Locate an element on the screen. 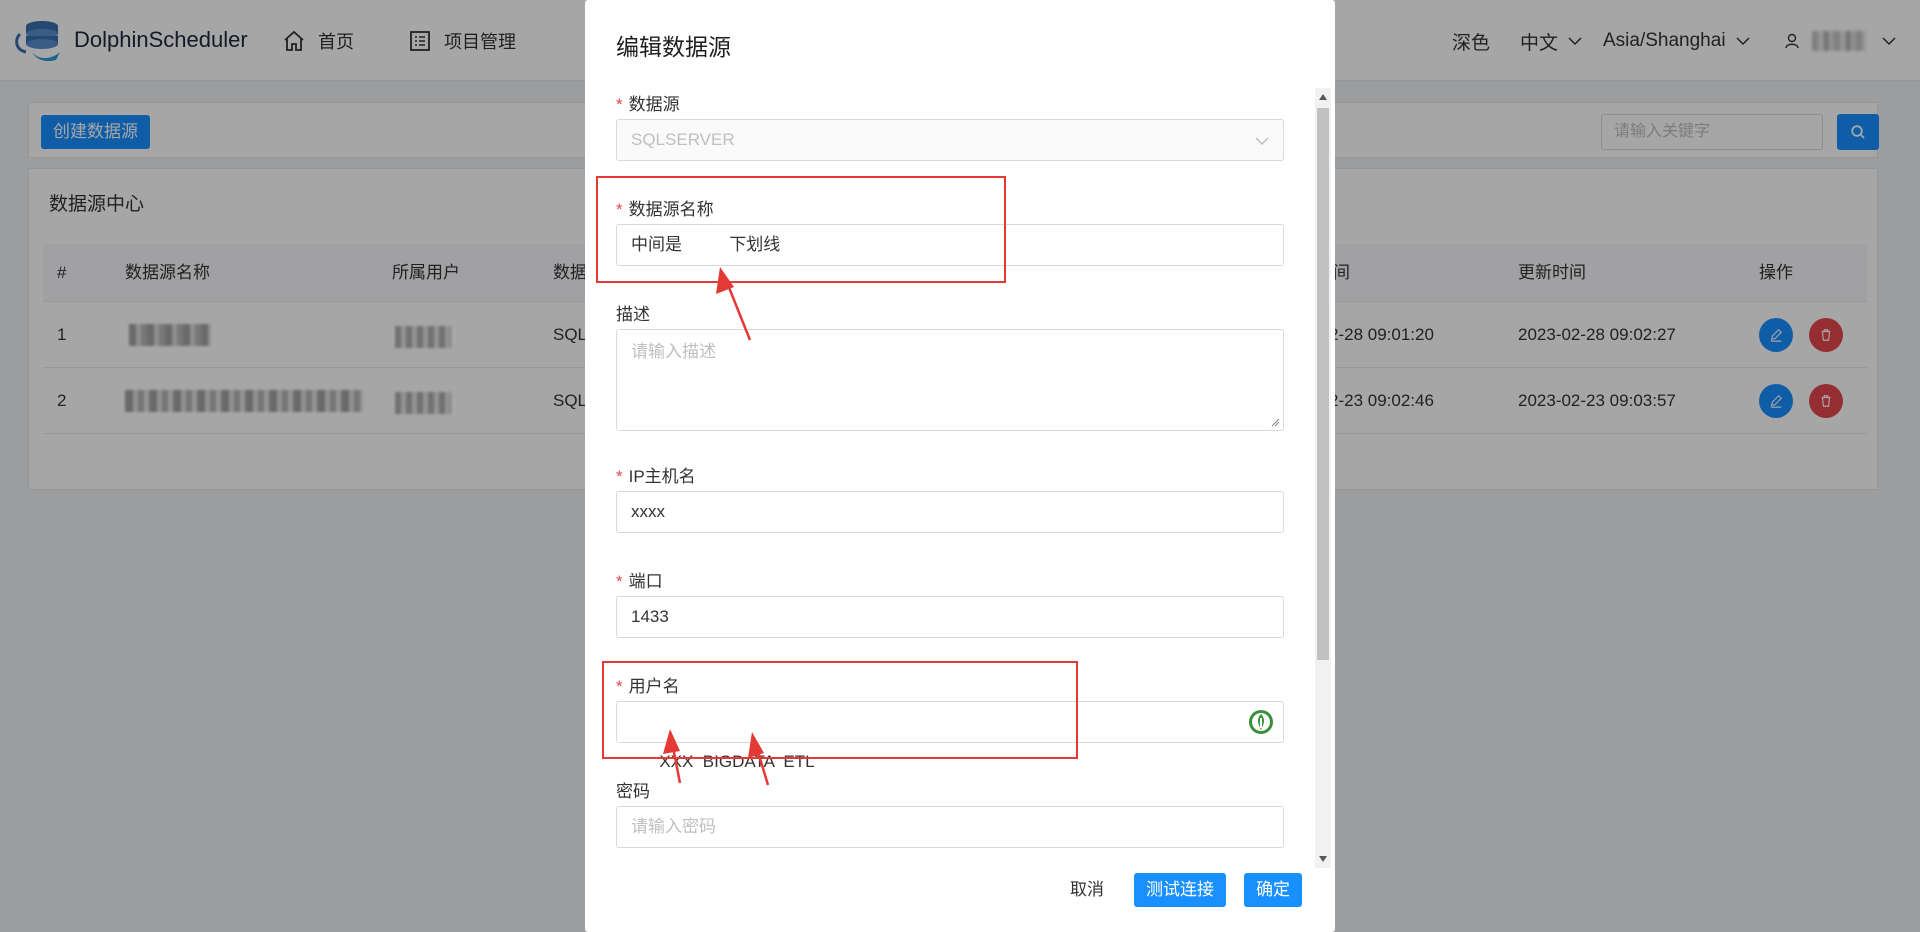  confirm-button: 确定 is located at coordinates (1273, 890).